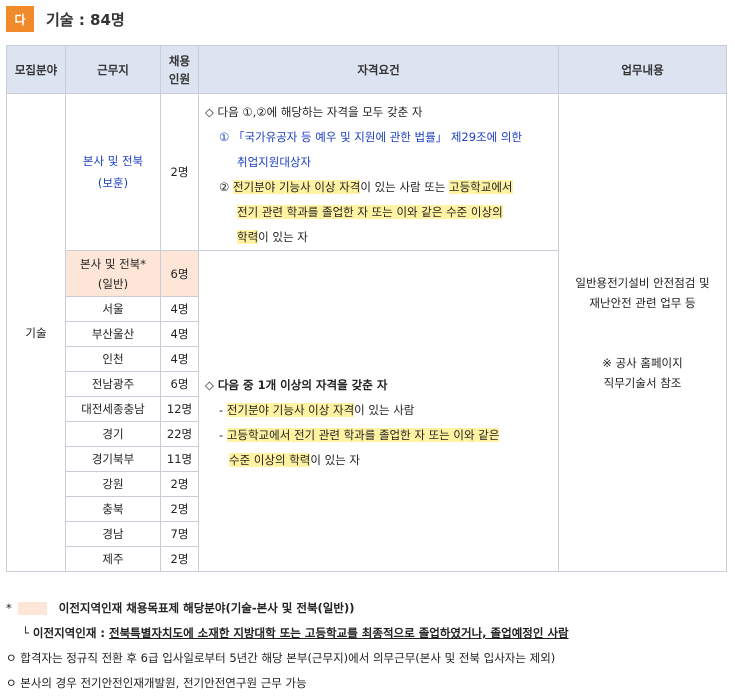  I want to click on local-talent-label: └ 이전지역인재 :, so click(66, 633).